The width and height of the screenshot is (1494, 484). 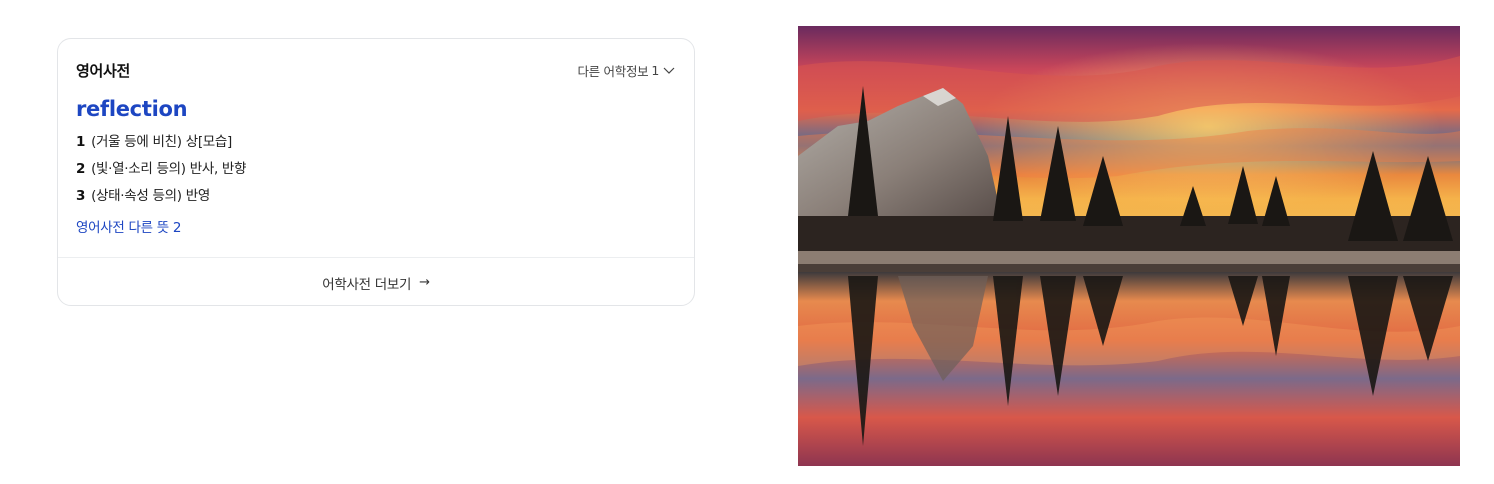 I want to click on other-info-count: 1, so click(x=655, y=70).